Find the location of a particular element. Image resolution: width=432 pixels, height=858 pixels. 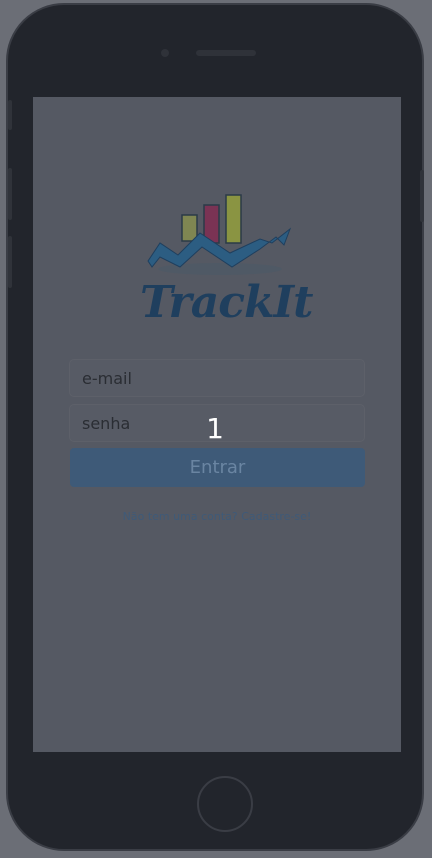

trackit-logo: TrackIt is located at coordinates (226, 266).